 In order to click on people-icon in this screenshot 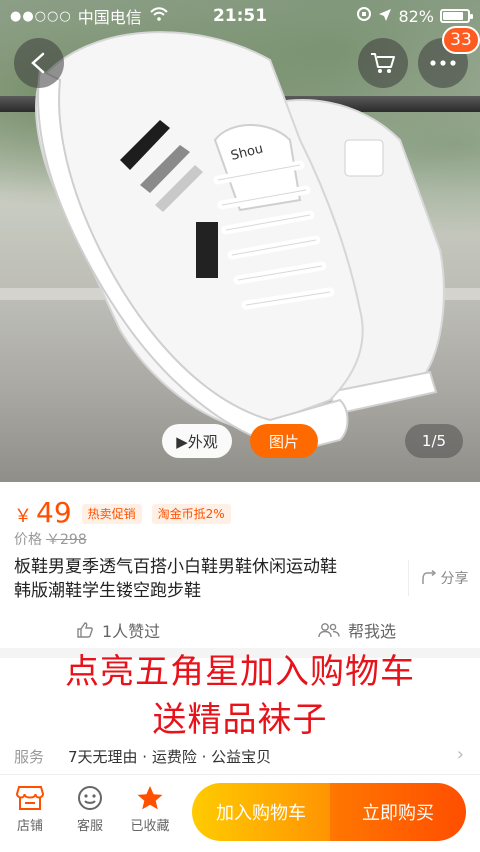, I will do `click(329, 630)`.